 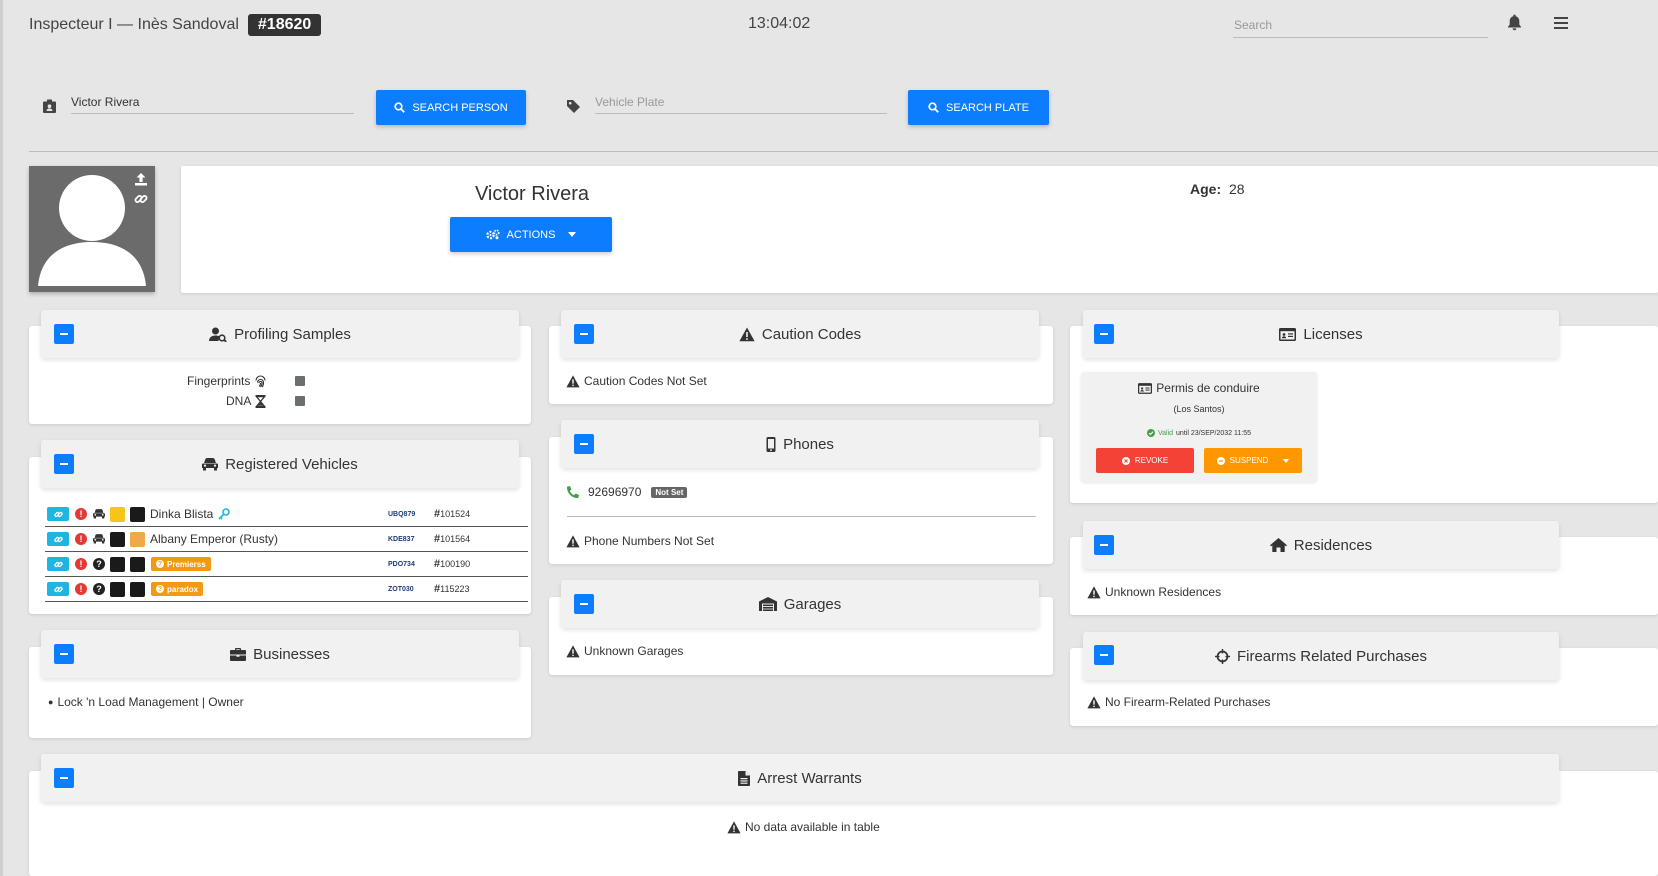 I want to click on vehicle-row: !?? Premierss PDO734 #100190, so click(x=286, y=564).